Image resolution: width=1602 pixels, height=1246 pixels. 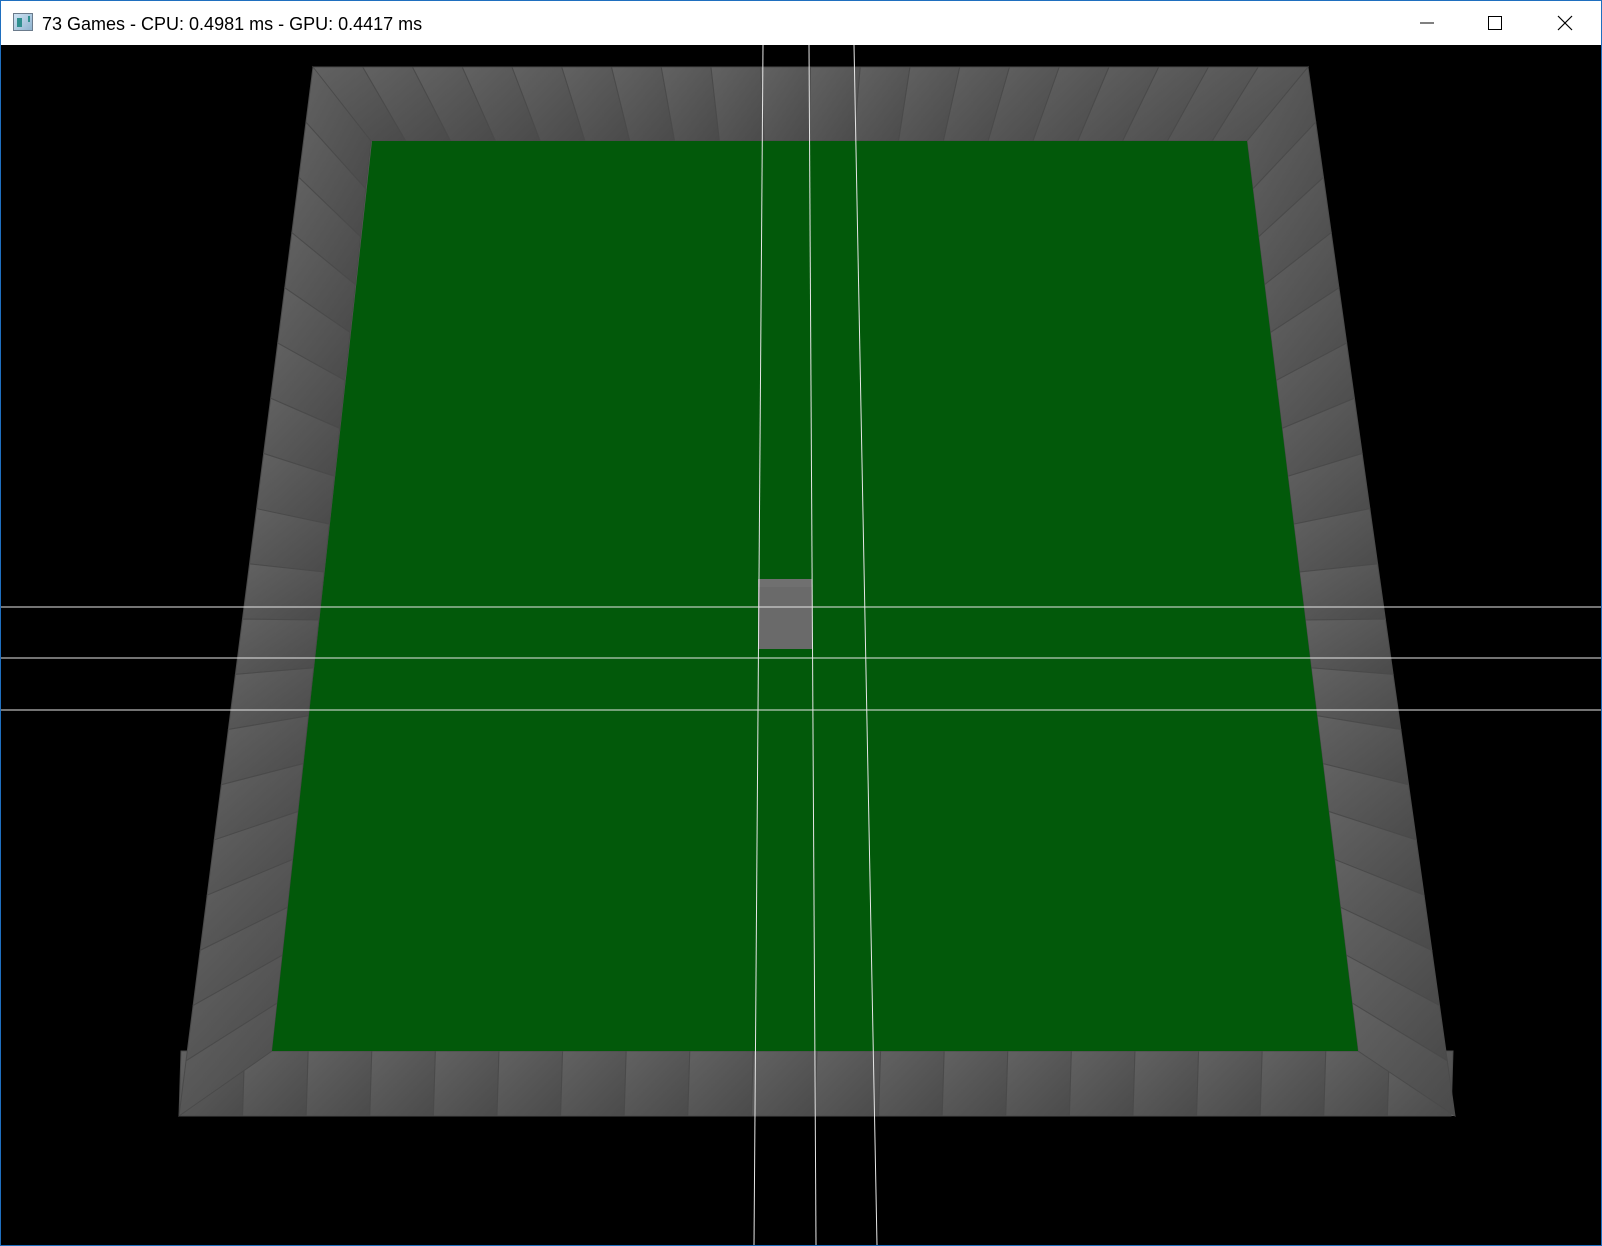 I want to click on player-block-top, so click(x=785, y=583).